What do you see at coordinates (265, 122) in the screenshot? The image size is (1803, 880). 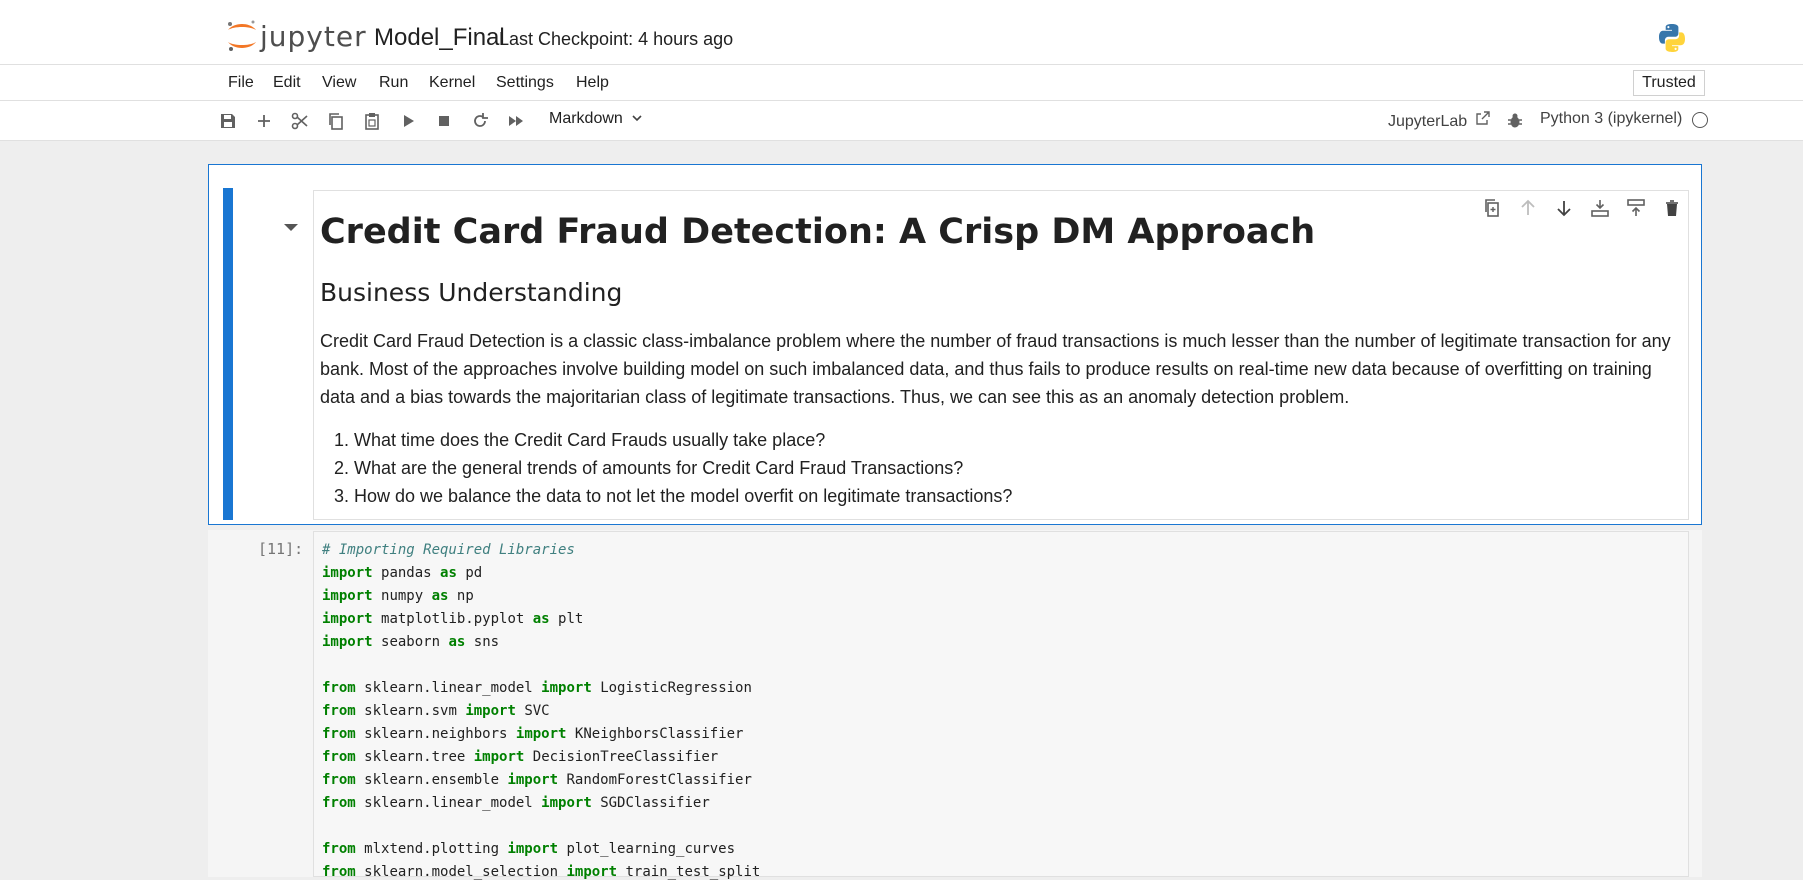 I see `plus-icon` at bounding box center [265, 122].